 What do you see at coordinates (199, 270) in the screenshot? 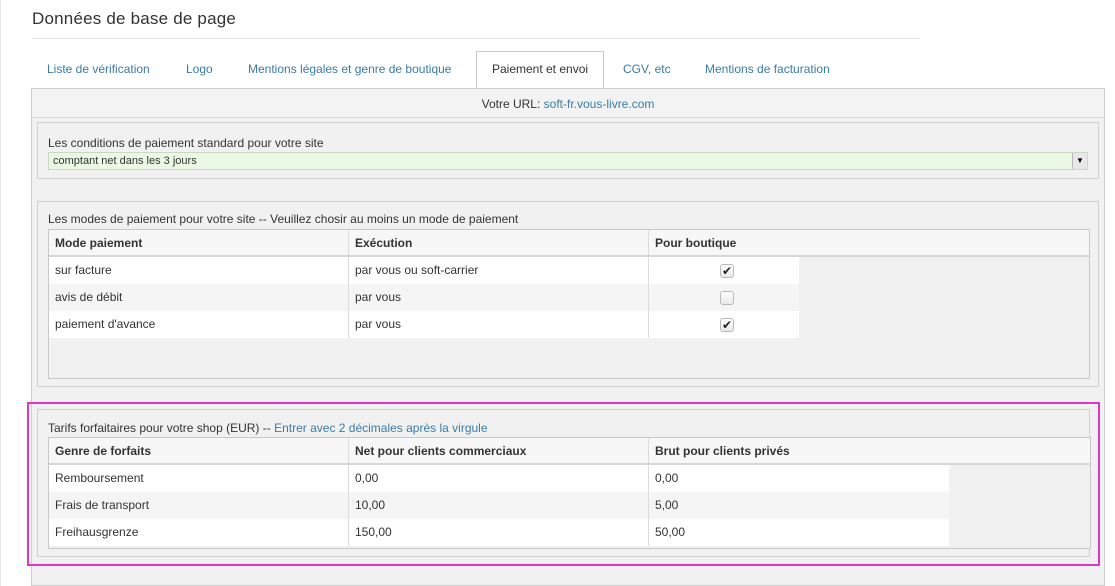
I see `payment-mode-cell: sur facture` at bounding box center [199, 270].